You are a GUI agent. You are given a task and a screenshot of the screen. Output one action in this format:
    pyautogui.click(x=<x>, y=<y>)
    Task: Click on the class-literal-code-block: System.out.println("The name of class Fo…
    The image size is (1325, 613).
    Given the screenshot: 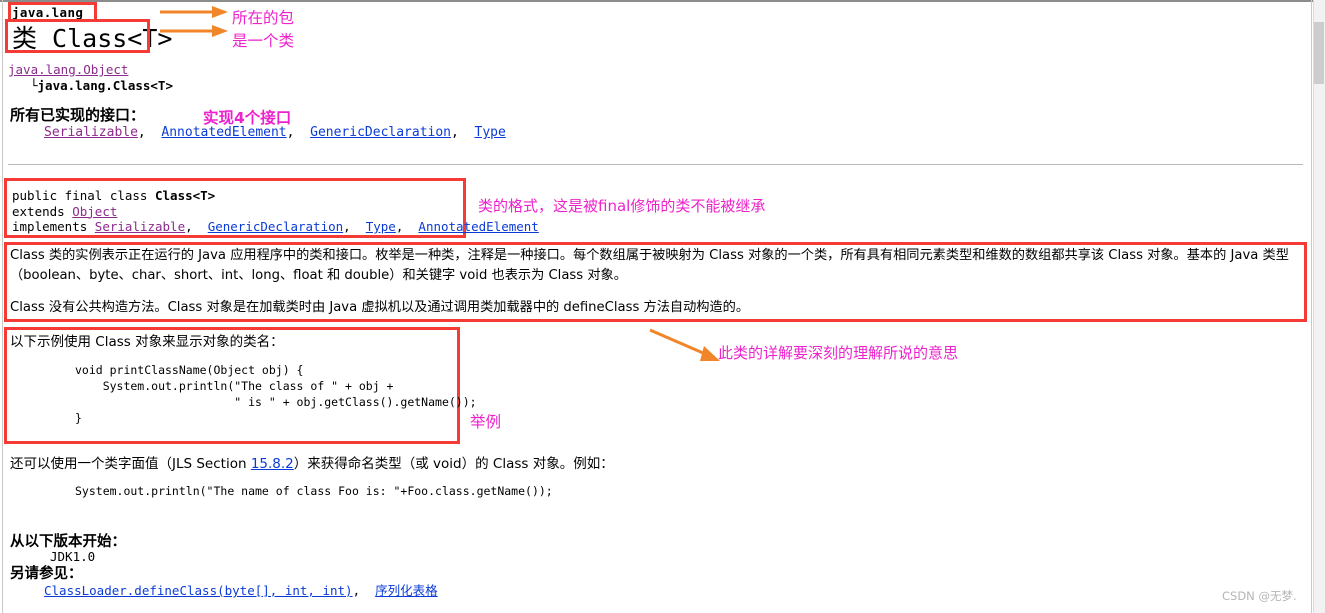 What is the action you would take?
    pyautogui.click(x=314, y=491)
    